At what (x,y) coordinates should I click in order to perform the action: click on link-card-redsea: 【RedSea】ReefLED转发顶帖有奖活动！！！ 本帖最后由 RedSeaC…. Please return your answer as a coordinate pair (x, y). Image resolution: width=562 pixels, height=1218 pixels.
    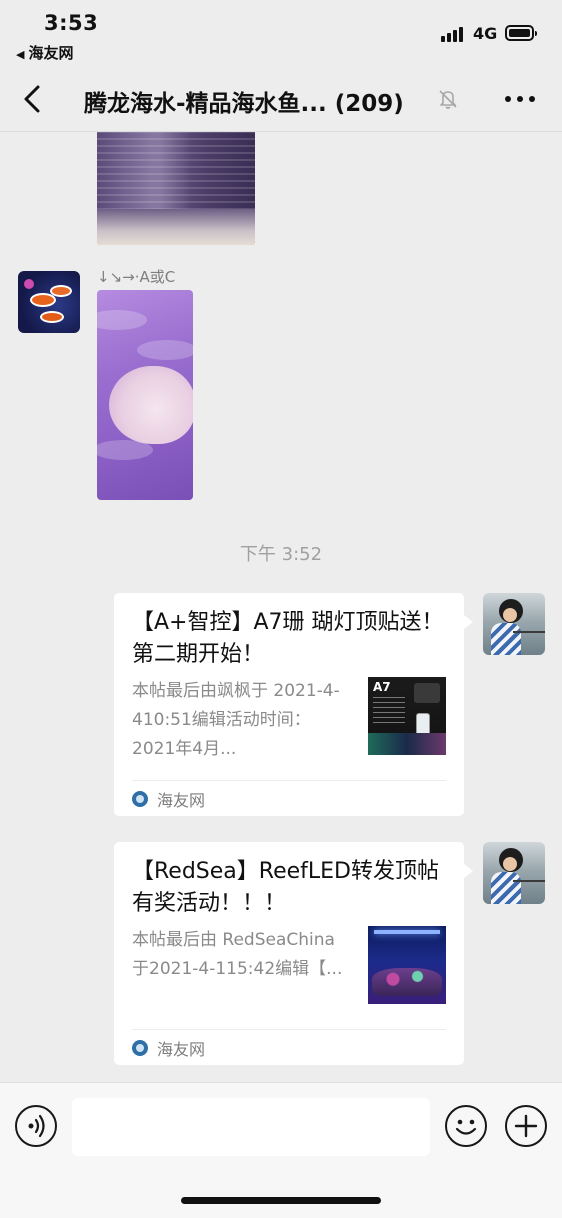
    Looking at the image, I should click on (293, 953).